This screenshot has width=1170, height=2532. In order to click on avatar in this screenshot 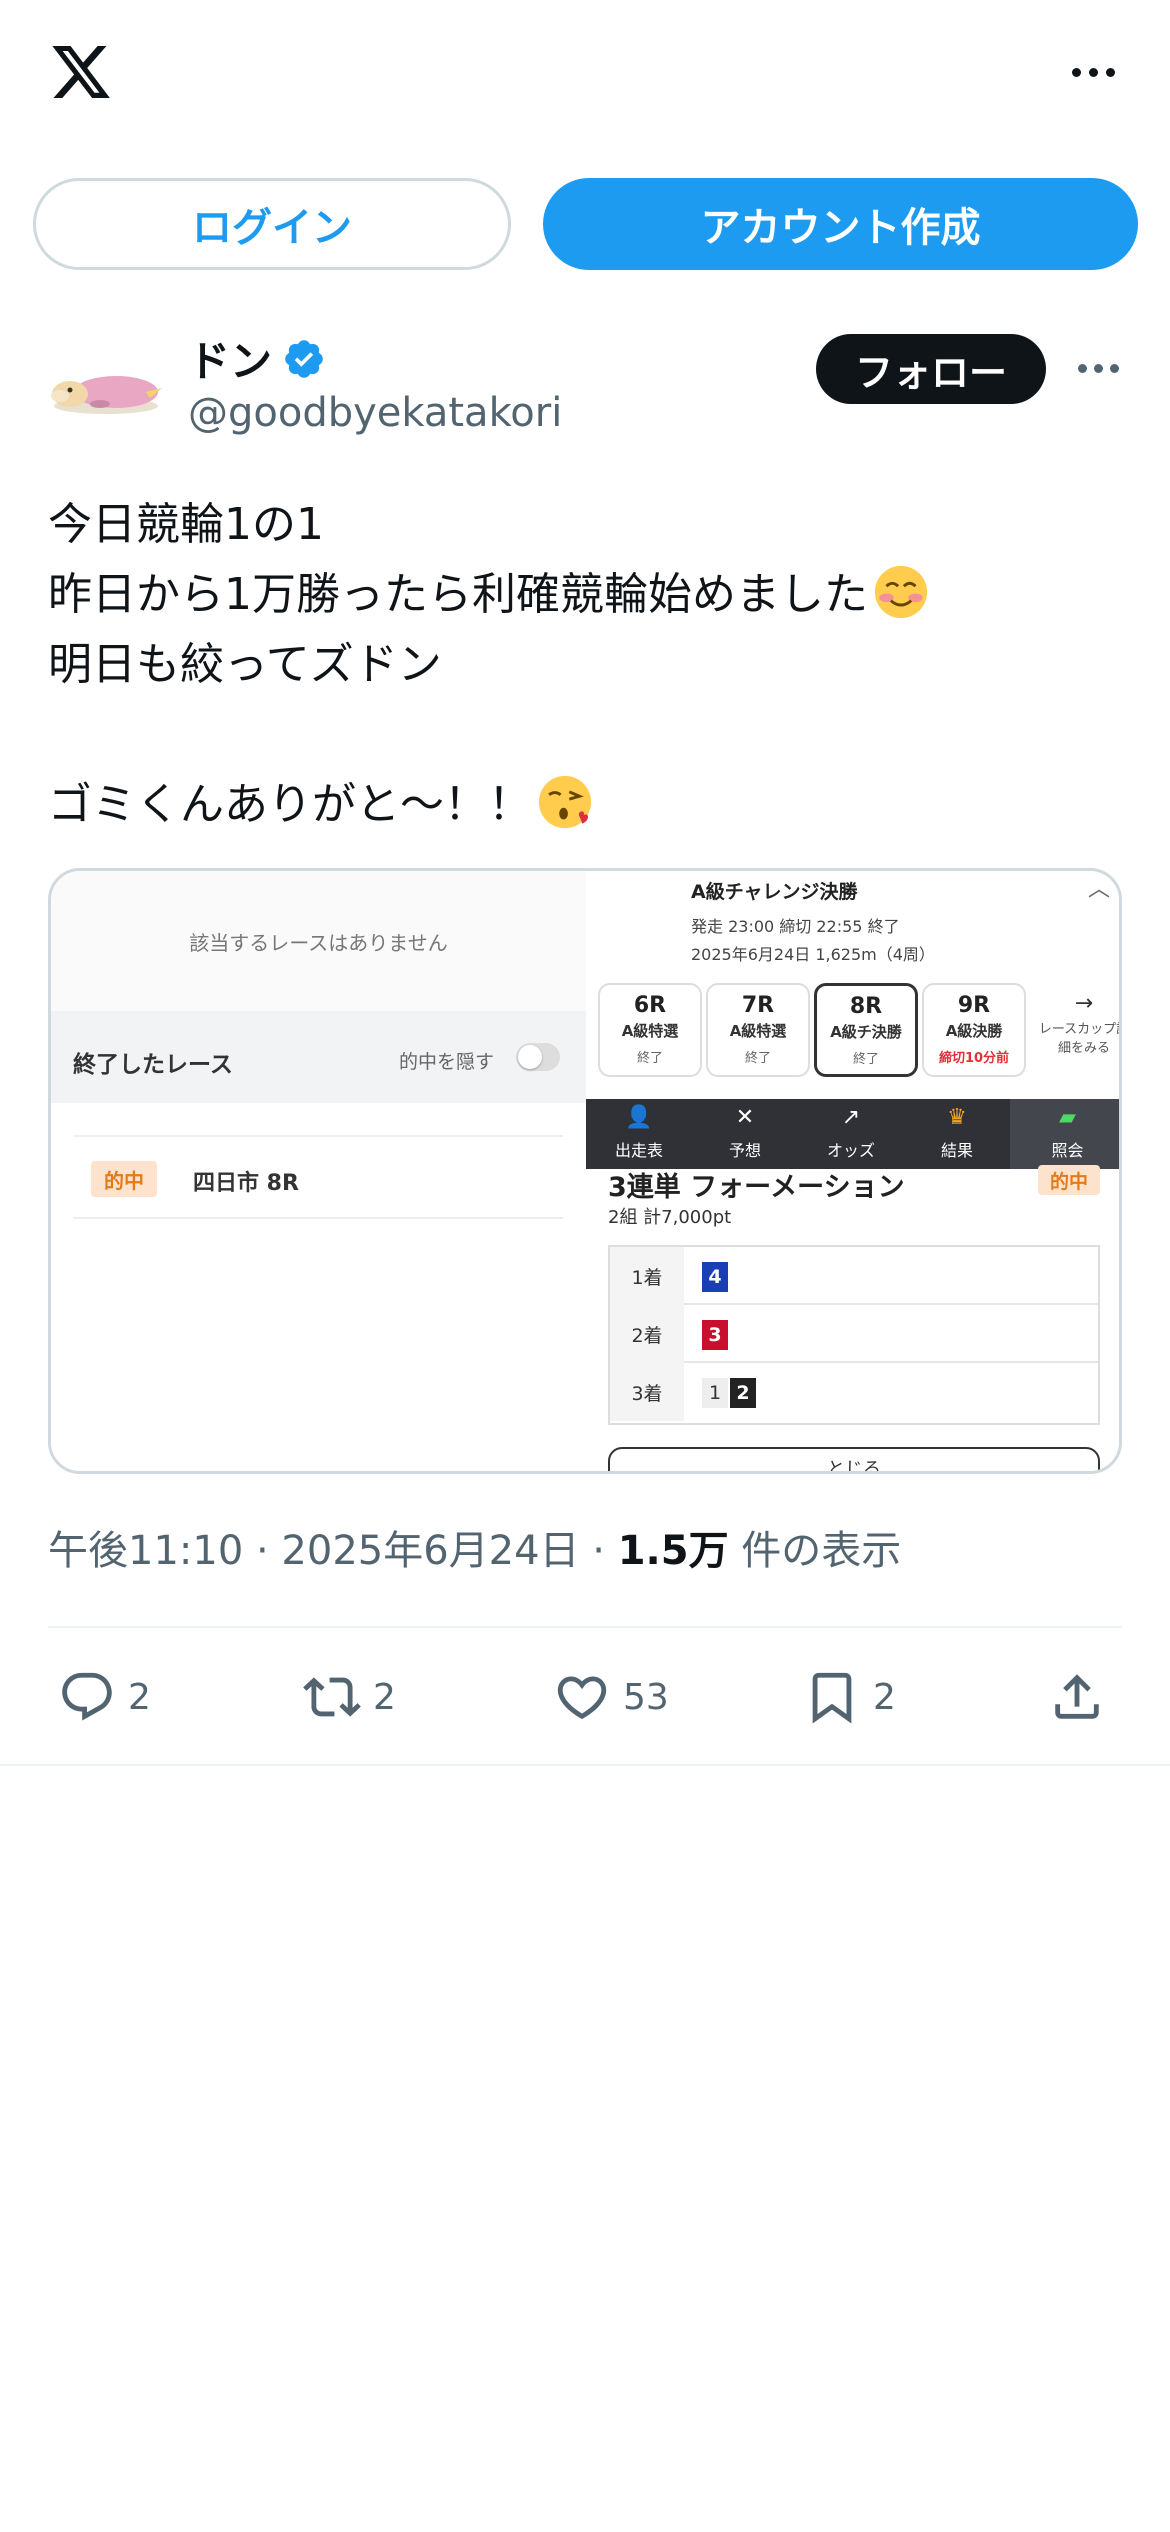, I will do `click(105, 388)`.